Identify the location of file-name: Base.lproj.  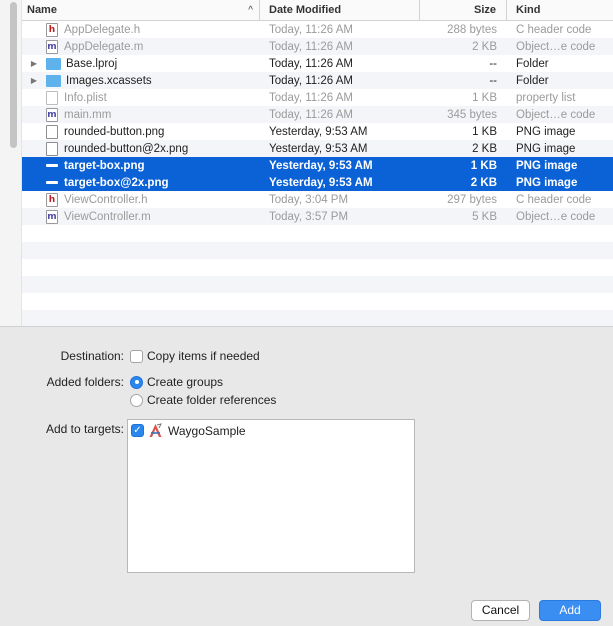
(92, 63).